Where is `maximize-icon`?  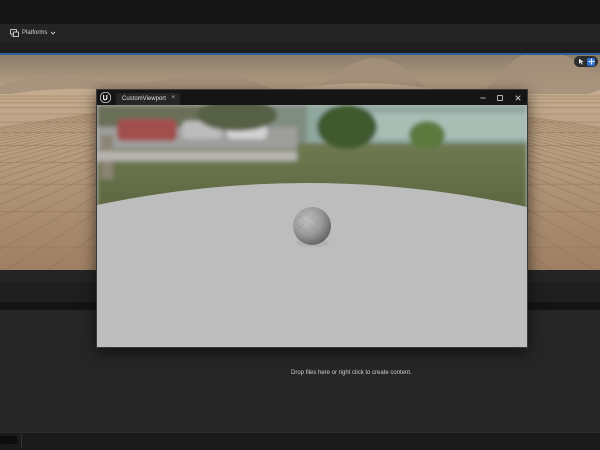
maximize-icon is located at coordinates (500, 97).